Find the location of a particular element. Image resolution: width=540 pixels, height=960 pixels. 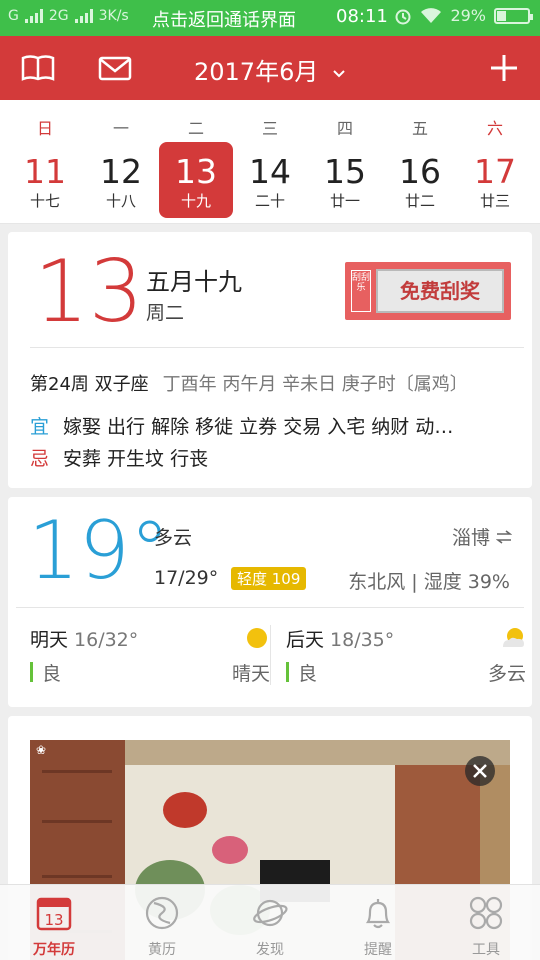

big-day-number: 13 is located at coordinates (89, 292).